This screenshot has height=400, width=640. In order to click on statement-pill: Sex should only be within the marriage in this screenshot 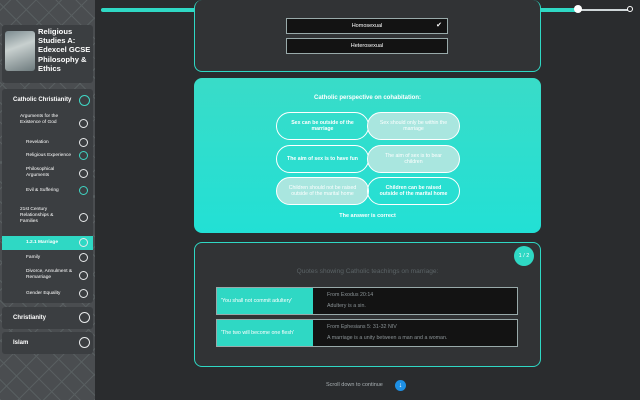, I will do `click(413, 126)`.